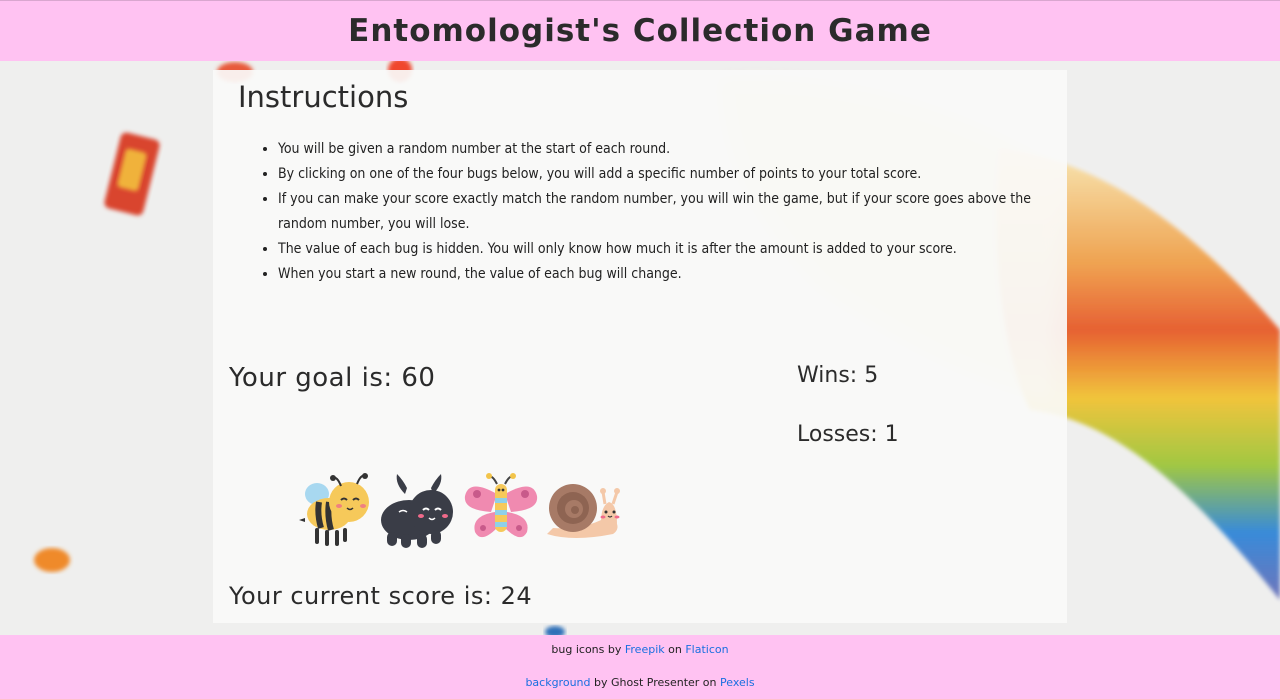 Image resolution: width=1280 pixels, height=699 pixels. I want to click on goal-label: Your goal is: 60, so click(332, 378).